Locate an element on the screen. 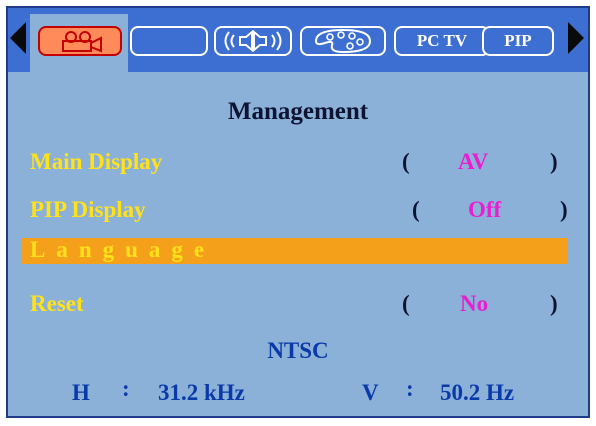  menu-item-language: Language is located at coordinates (295, 250).